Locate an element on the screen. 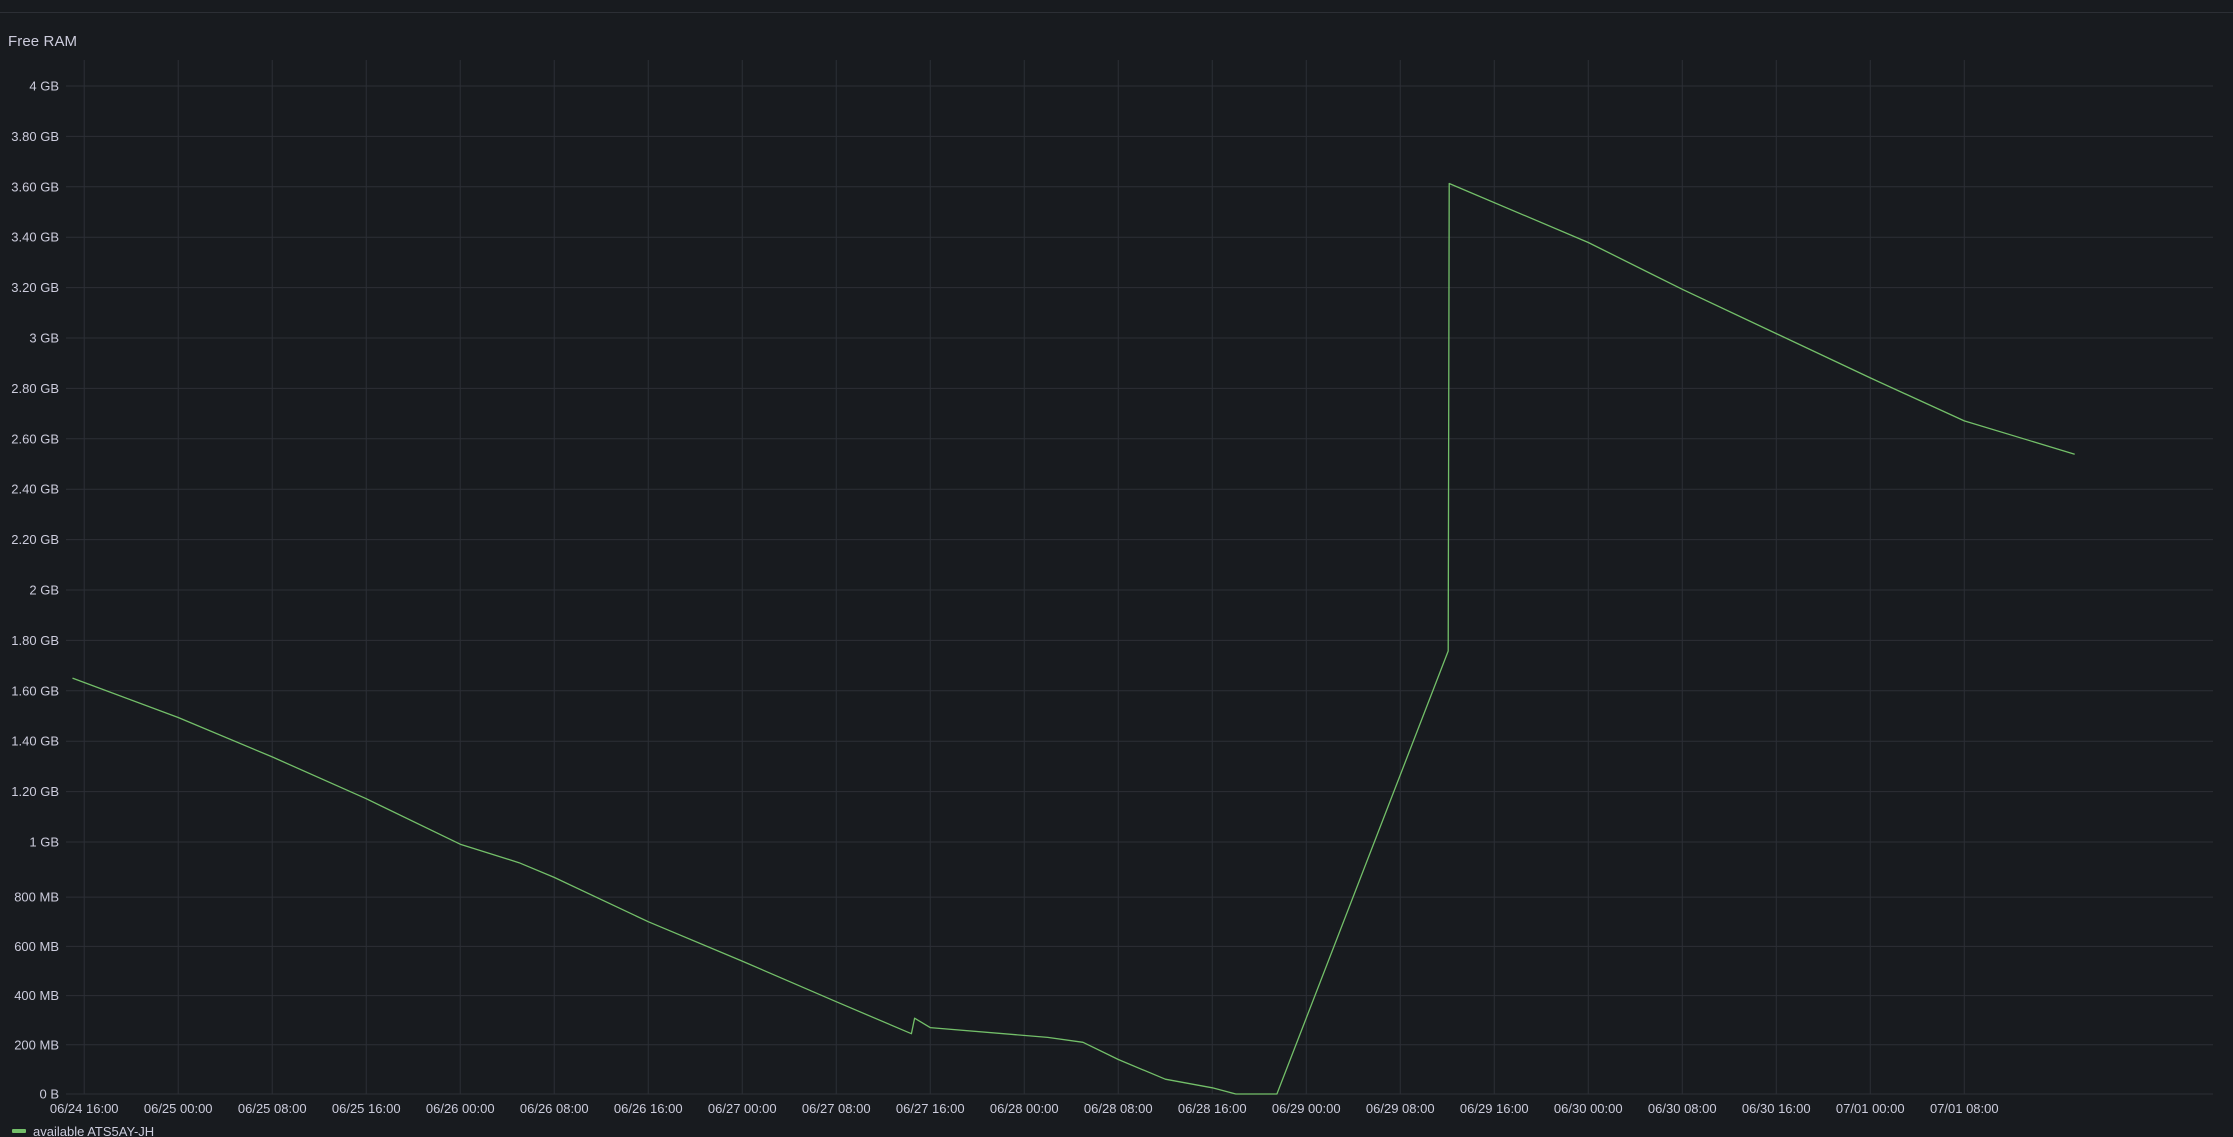  y-tick-label: 1 GB is located at coordinates (44, 842).